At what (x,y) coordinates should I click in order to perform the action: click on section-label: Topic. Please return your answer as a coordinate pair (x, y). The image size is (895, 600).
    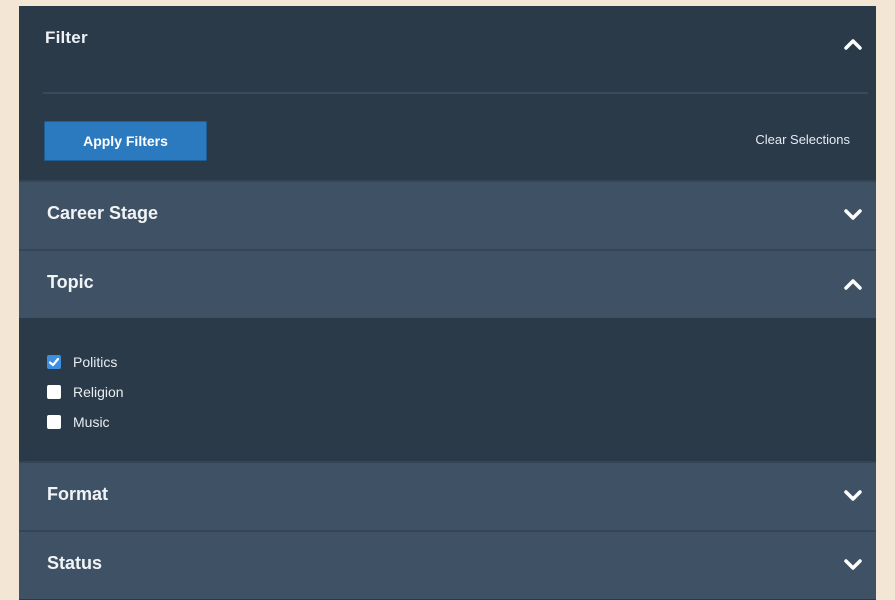
    Looking at the image, I should click on (70, 282).